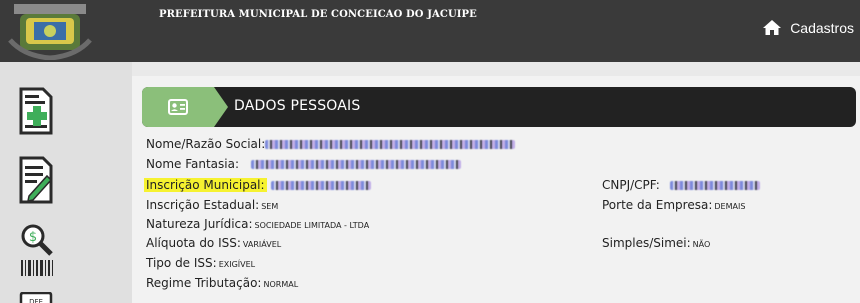 The height and width of the screenshot is (303, 860). What do you see at coordinates (262, 244) in the screenshot?
I see `aliquota-value: VARIÁVEL` at bounding box center [262, 244].